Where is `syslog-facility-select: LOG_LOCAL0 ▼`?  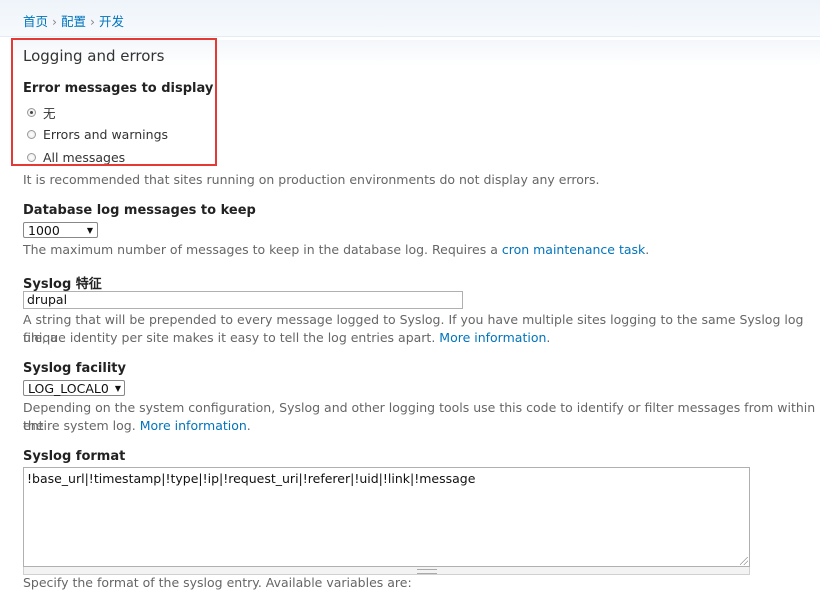
syslog-facility-select: LOG_LOCAL0 ▼ is located at coordinates (74, 388).